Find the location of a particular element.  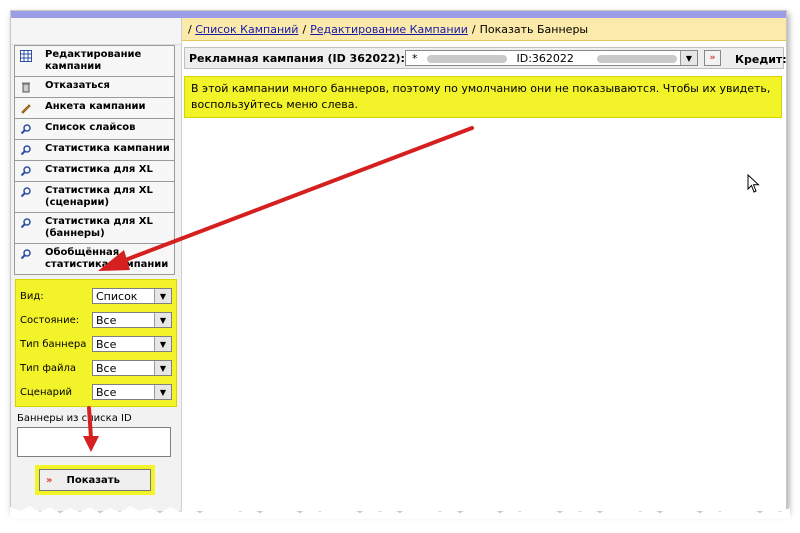

filter-file-type-label: Тип файла is located at coordinates (48, 368).